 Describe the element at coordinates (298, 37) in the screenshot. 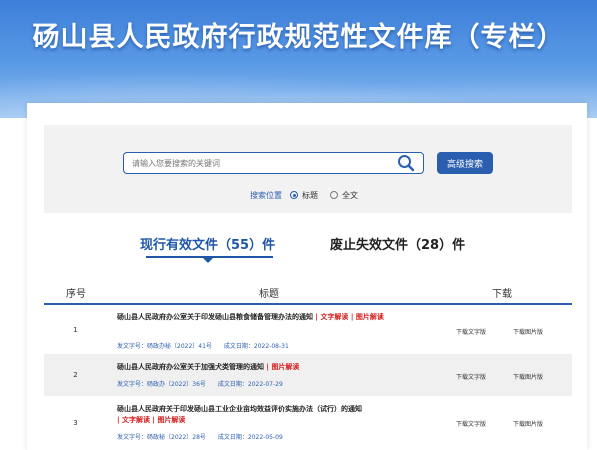

I see `site-title: 砀山县人民政府行政规范性文件库（专栏）` at that location.